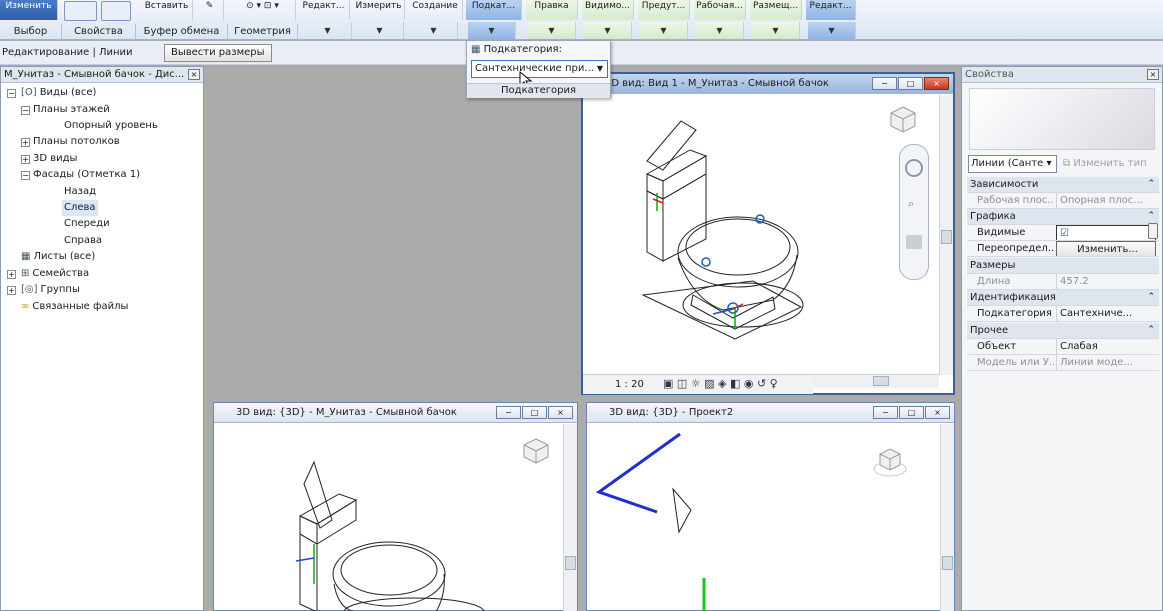 This screenshot has height=611, width=1163. Describe the element at coordinates (876, 381) in the screenshot. I see `horizontal-scrollbar` at that location.